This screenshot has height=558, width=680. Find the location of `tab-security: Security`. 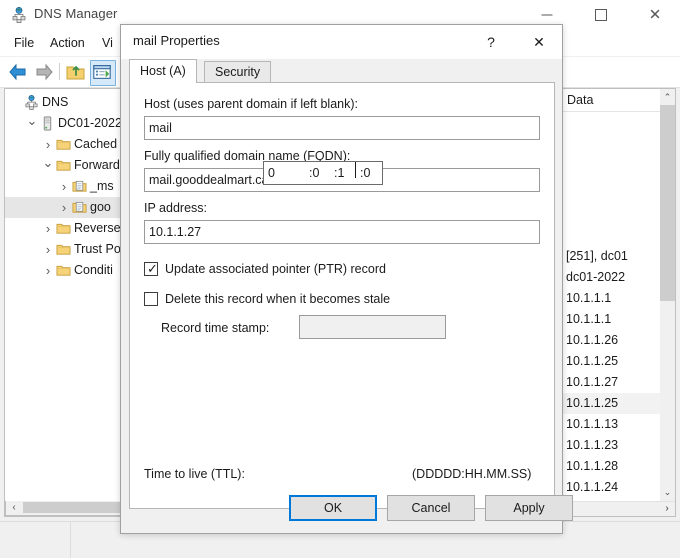

tab-security: Security is located at coordinates (238, 72).